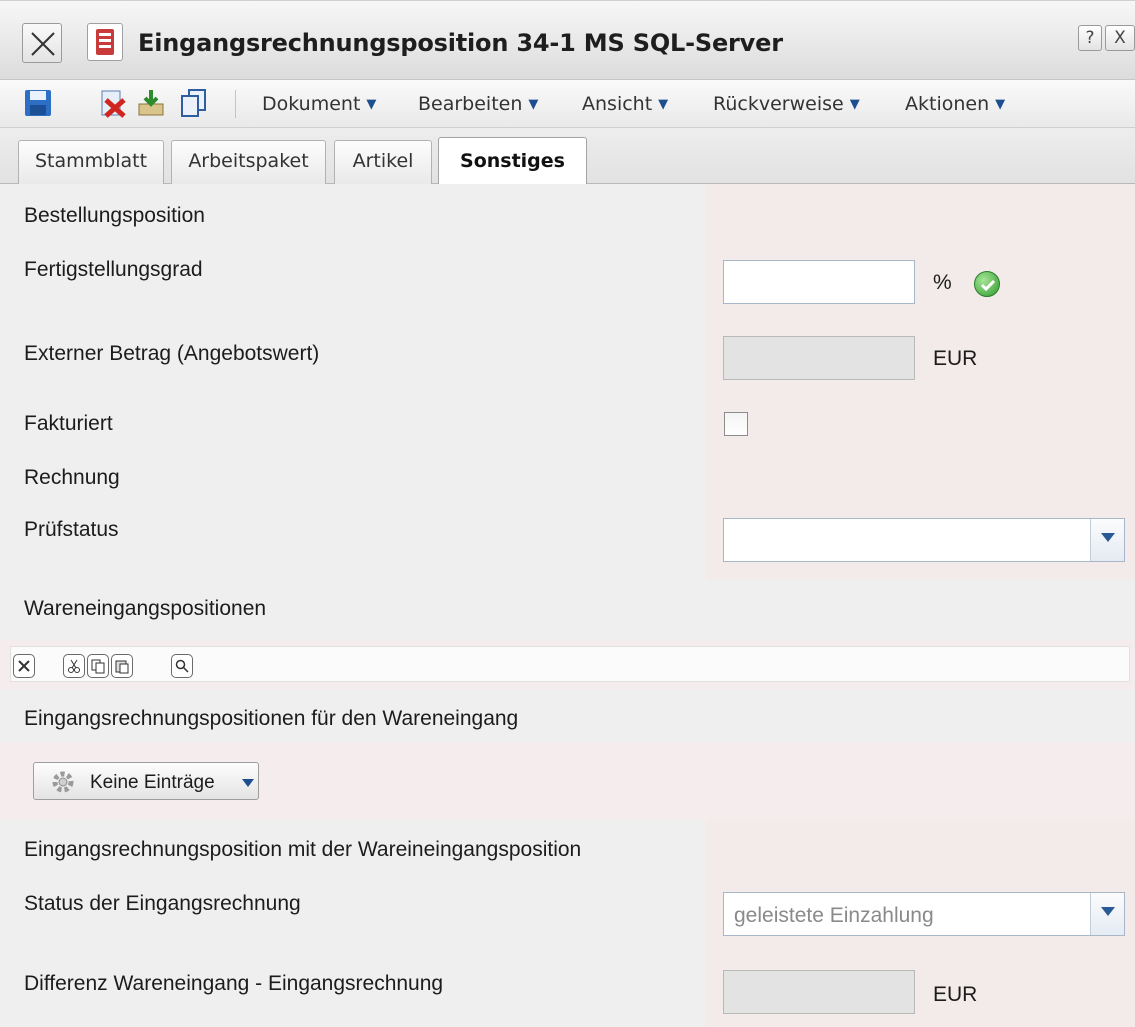 The width and height of the screenshot is (1135, 1027). What do you see at coordinates (248, 162) in the screenshot?
I see `tab-arbeitspaket: Arbeitspaket` at bounding box center [248, 162].